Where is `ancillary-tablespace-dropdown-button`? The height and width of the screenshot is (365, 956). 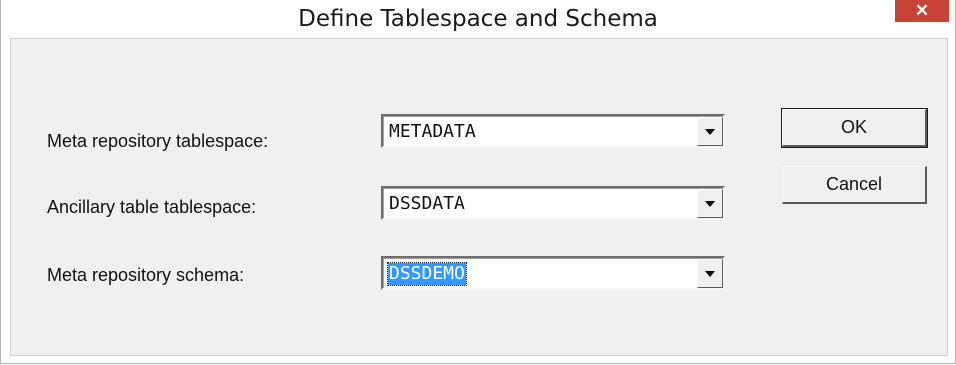 ancillary-tablespace-dropdown-button is located at coordinates (710, 203).